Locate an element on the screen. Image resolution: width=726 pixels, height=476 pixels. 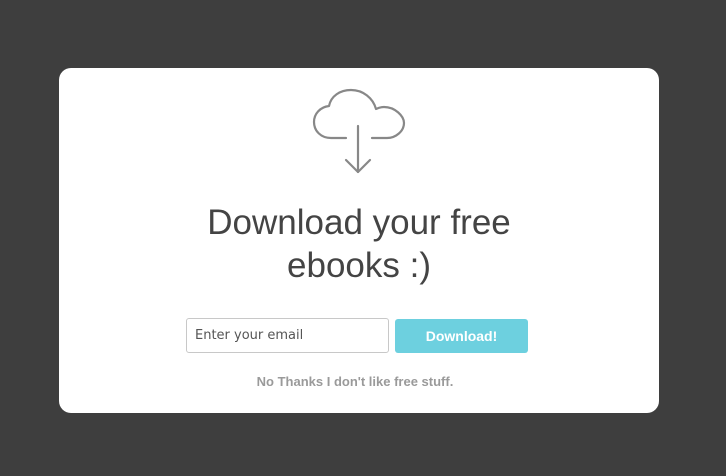
cloud-download-icon is located at coordinates (359, 131).